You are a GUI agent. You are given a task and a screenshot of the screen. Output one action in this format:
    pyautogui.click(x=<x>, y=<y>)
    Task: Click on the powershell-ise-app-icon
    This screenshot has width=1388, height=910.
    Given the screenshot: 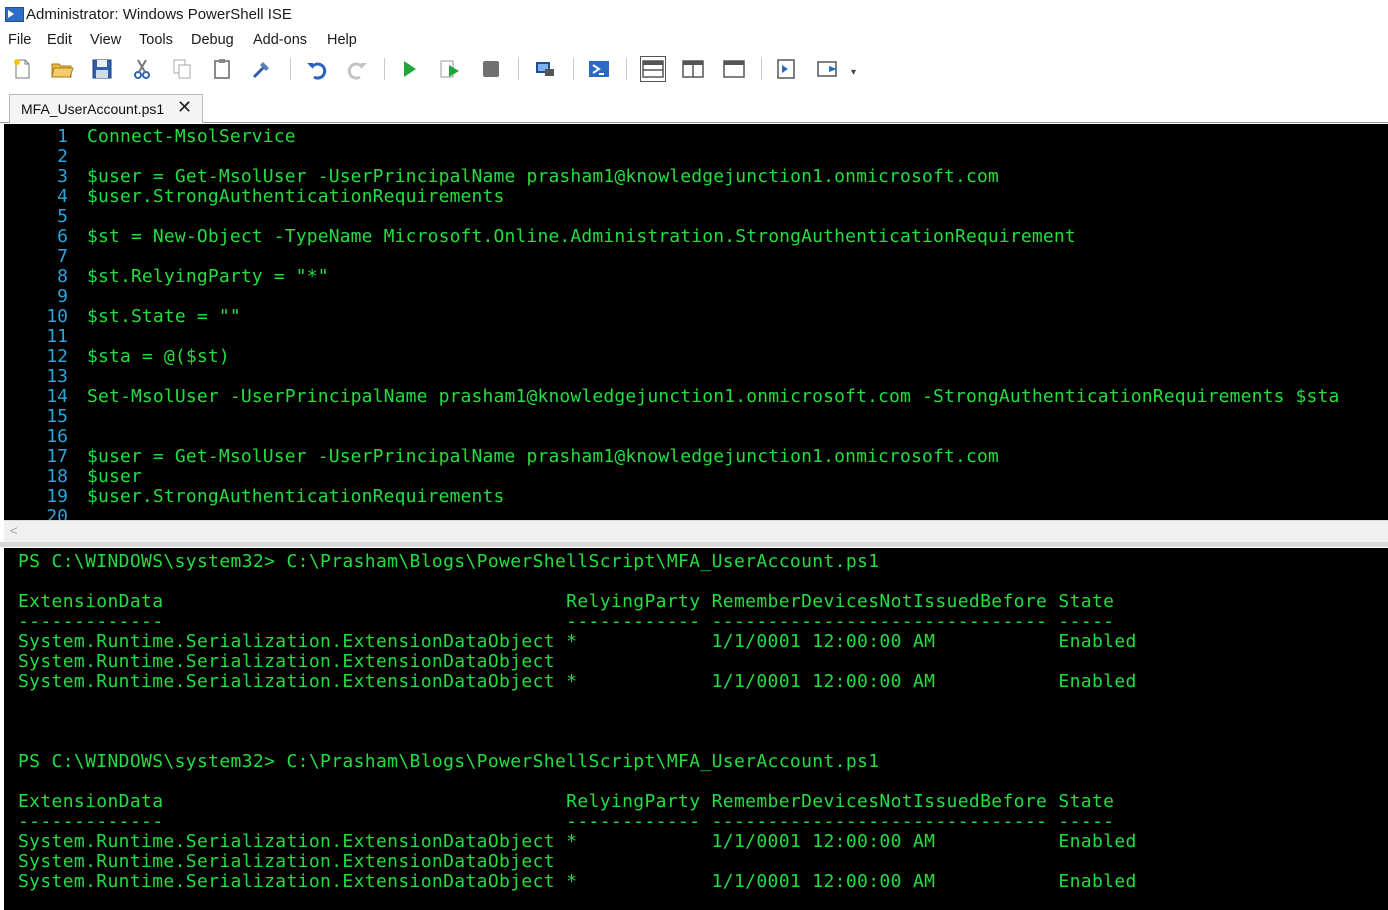 What is the action you would take?
    pyautogui.click(x=14, y=14)
    